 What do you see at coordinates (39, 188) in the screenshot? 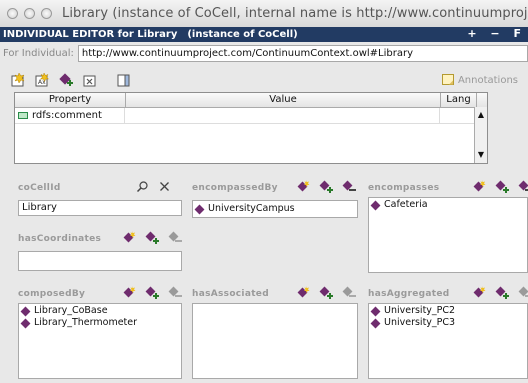
I see `panel-title: coCellId` at bounding box center [39, 188].